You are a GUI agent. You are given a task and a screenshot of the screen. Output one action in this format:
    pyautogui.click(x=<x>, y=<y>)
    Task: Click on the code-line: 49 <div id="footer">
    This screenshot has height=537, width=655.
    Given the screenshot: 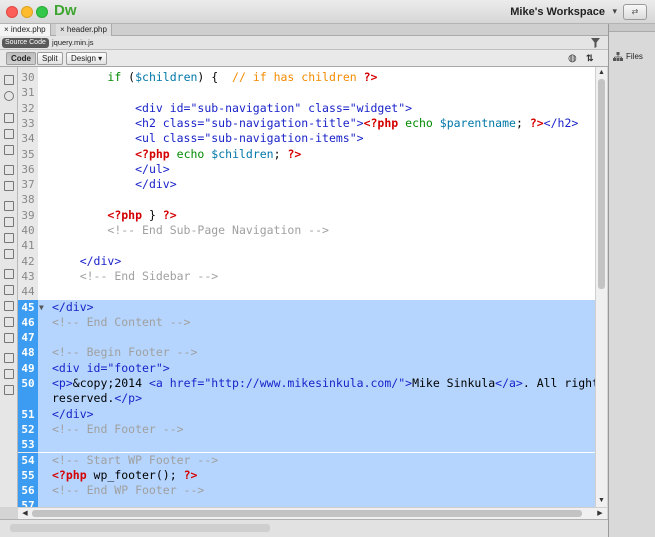 What is the action you would take?
    pyautogui.click(x=306, y=368)
    